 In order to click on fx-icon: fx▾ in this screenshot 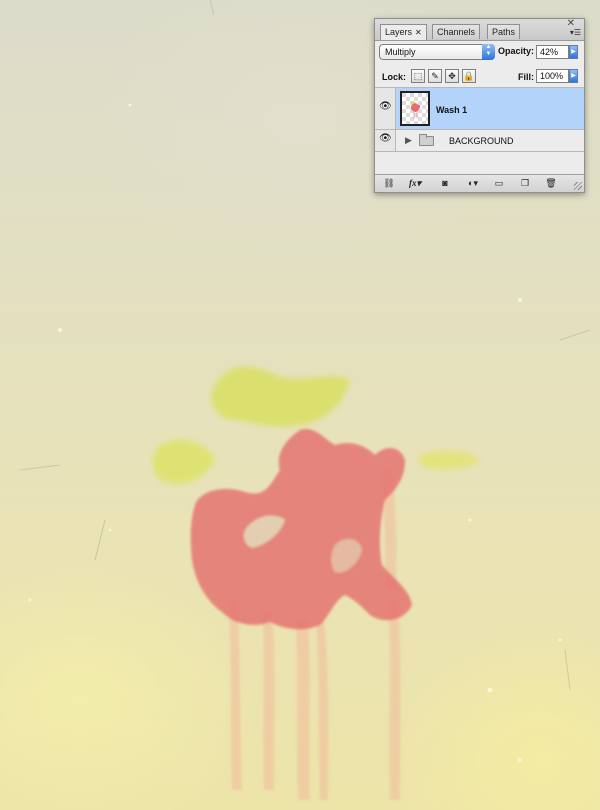, I will do `click(415, 183)`.